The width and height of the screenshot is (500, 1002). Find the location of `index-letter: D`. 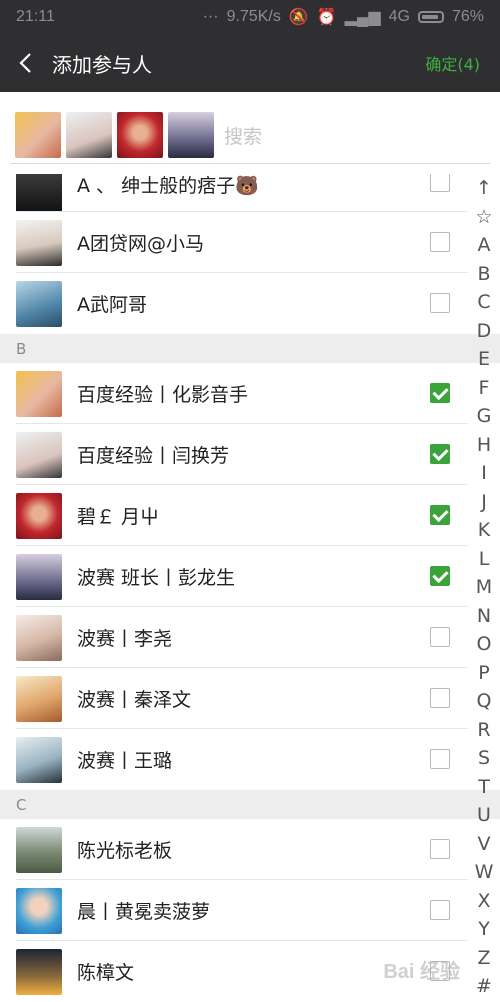

index-letter: D is located at coordinates (484, 331).